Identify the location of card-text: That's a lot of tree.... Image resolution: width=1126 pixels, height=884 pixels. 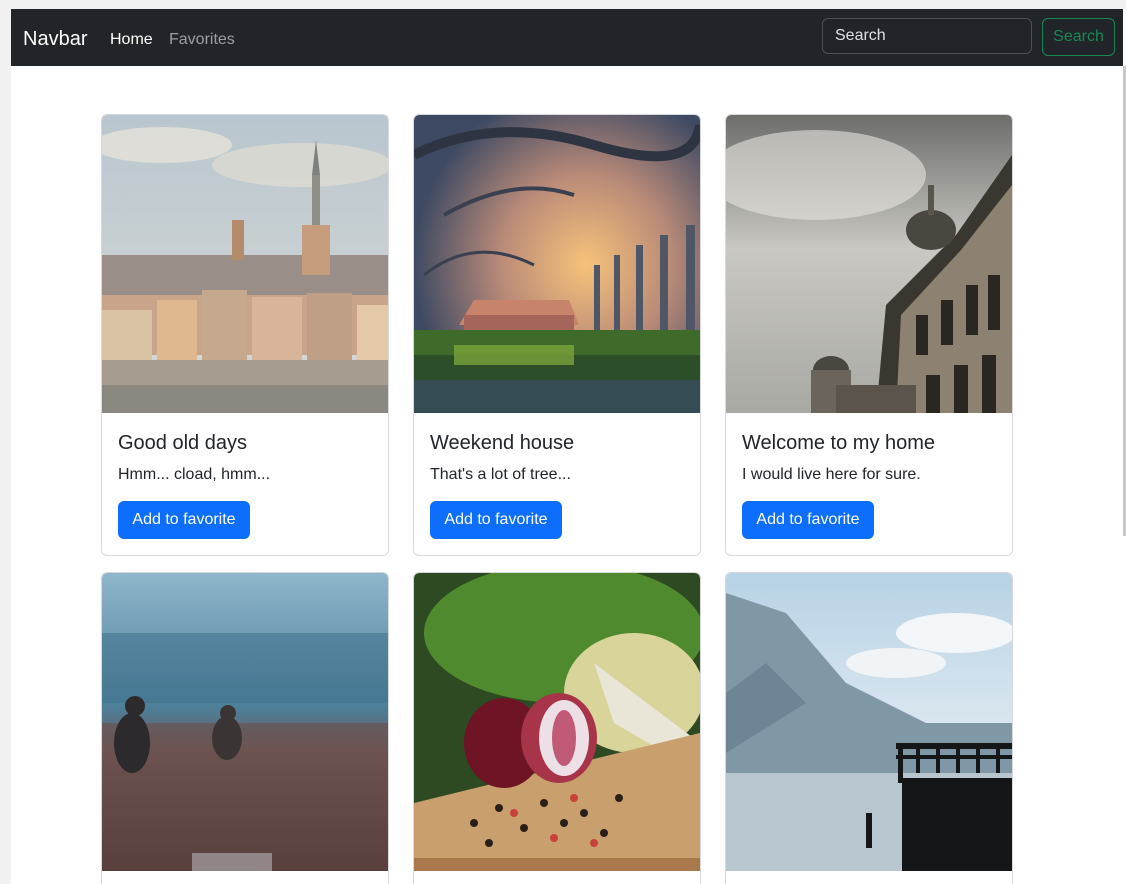
(500, 474).